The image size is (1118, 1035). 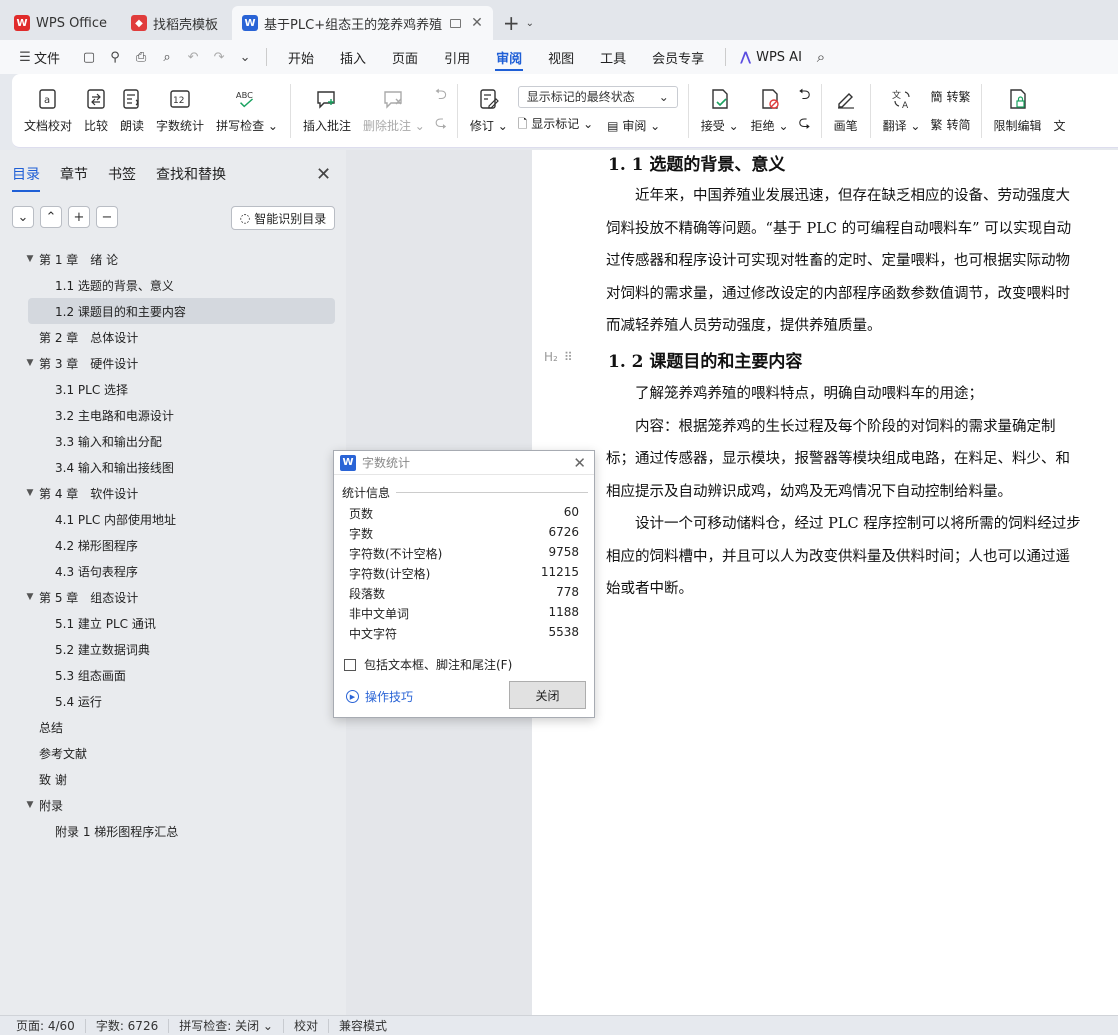 I want to click on markup-state-select: 显示标记的最终状态 ⌄, so click(x=597, y=96).